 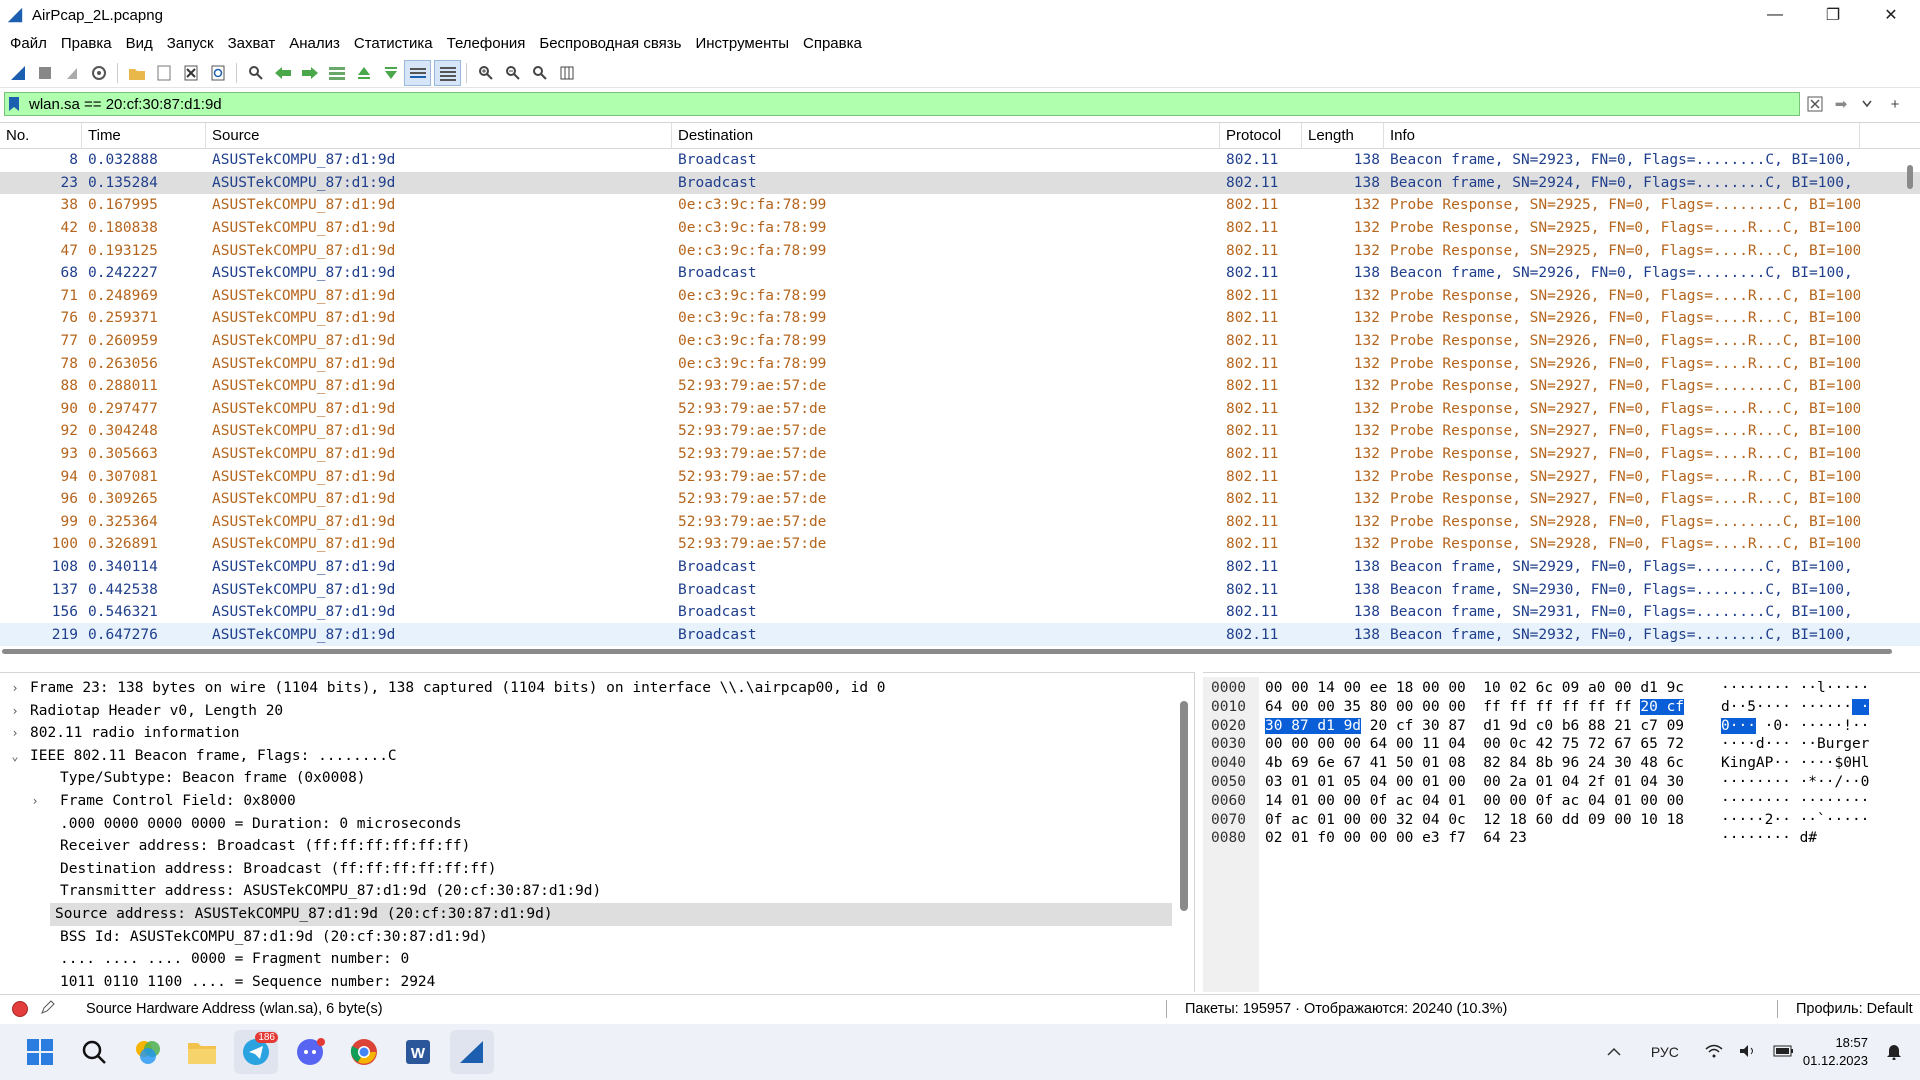 What do you see at coordinates (1795, 801) in the screenshot?
I see `bytes-ascii: ········ ········` at bounding box center [1795, 801].